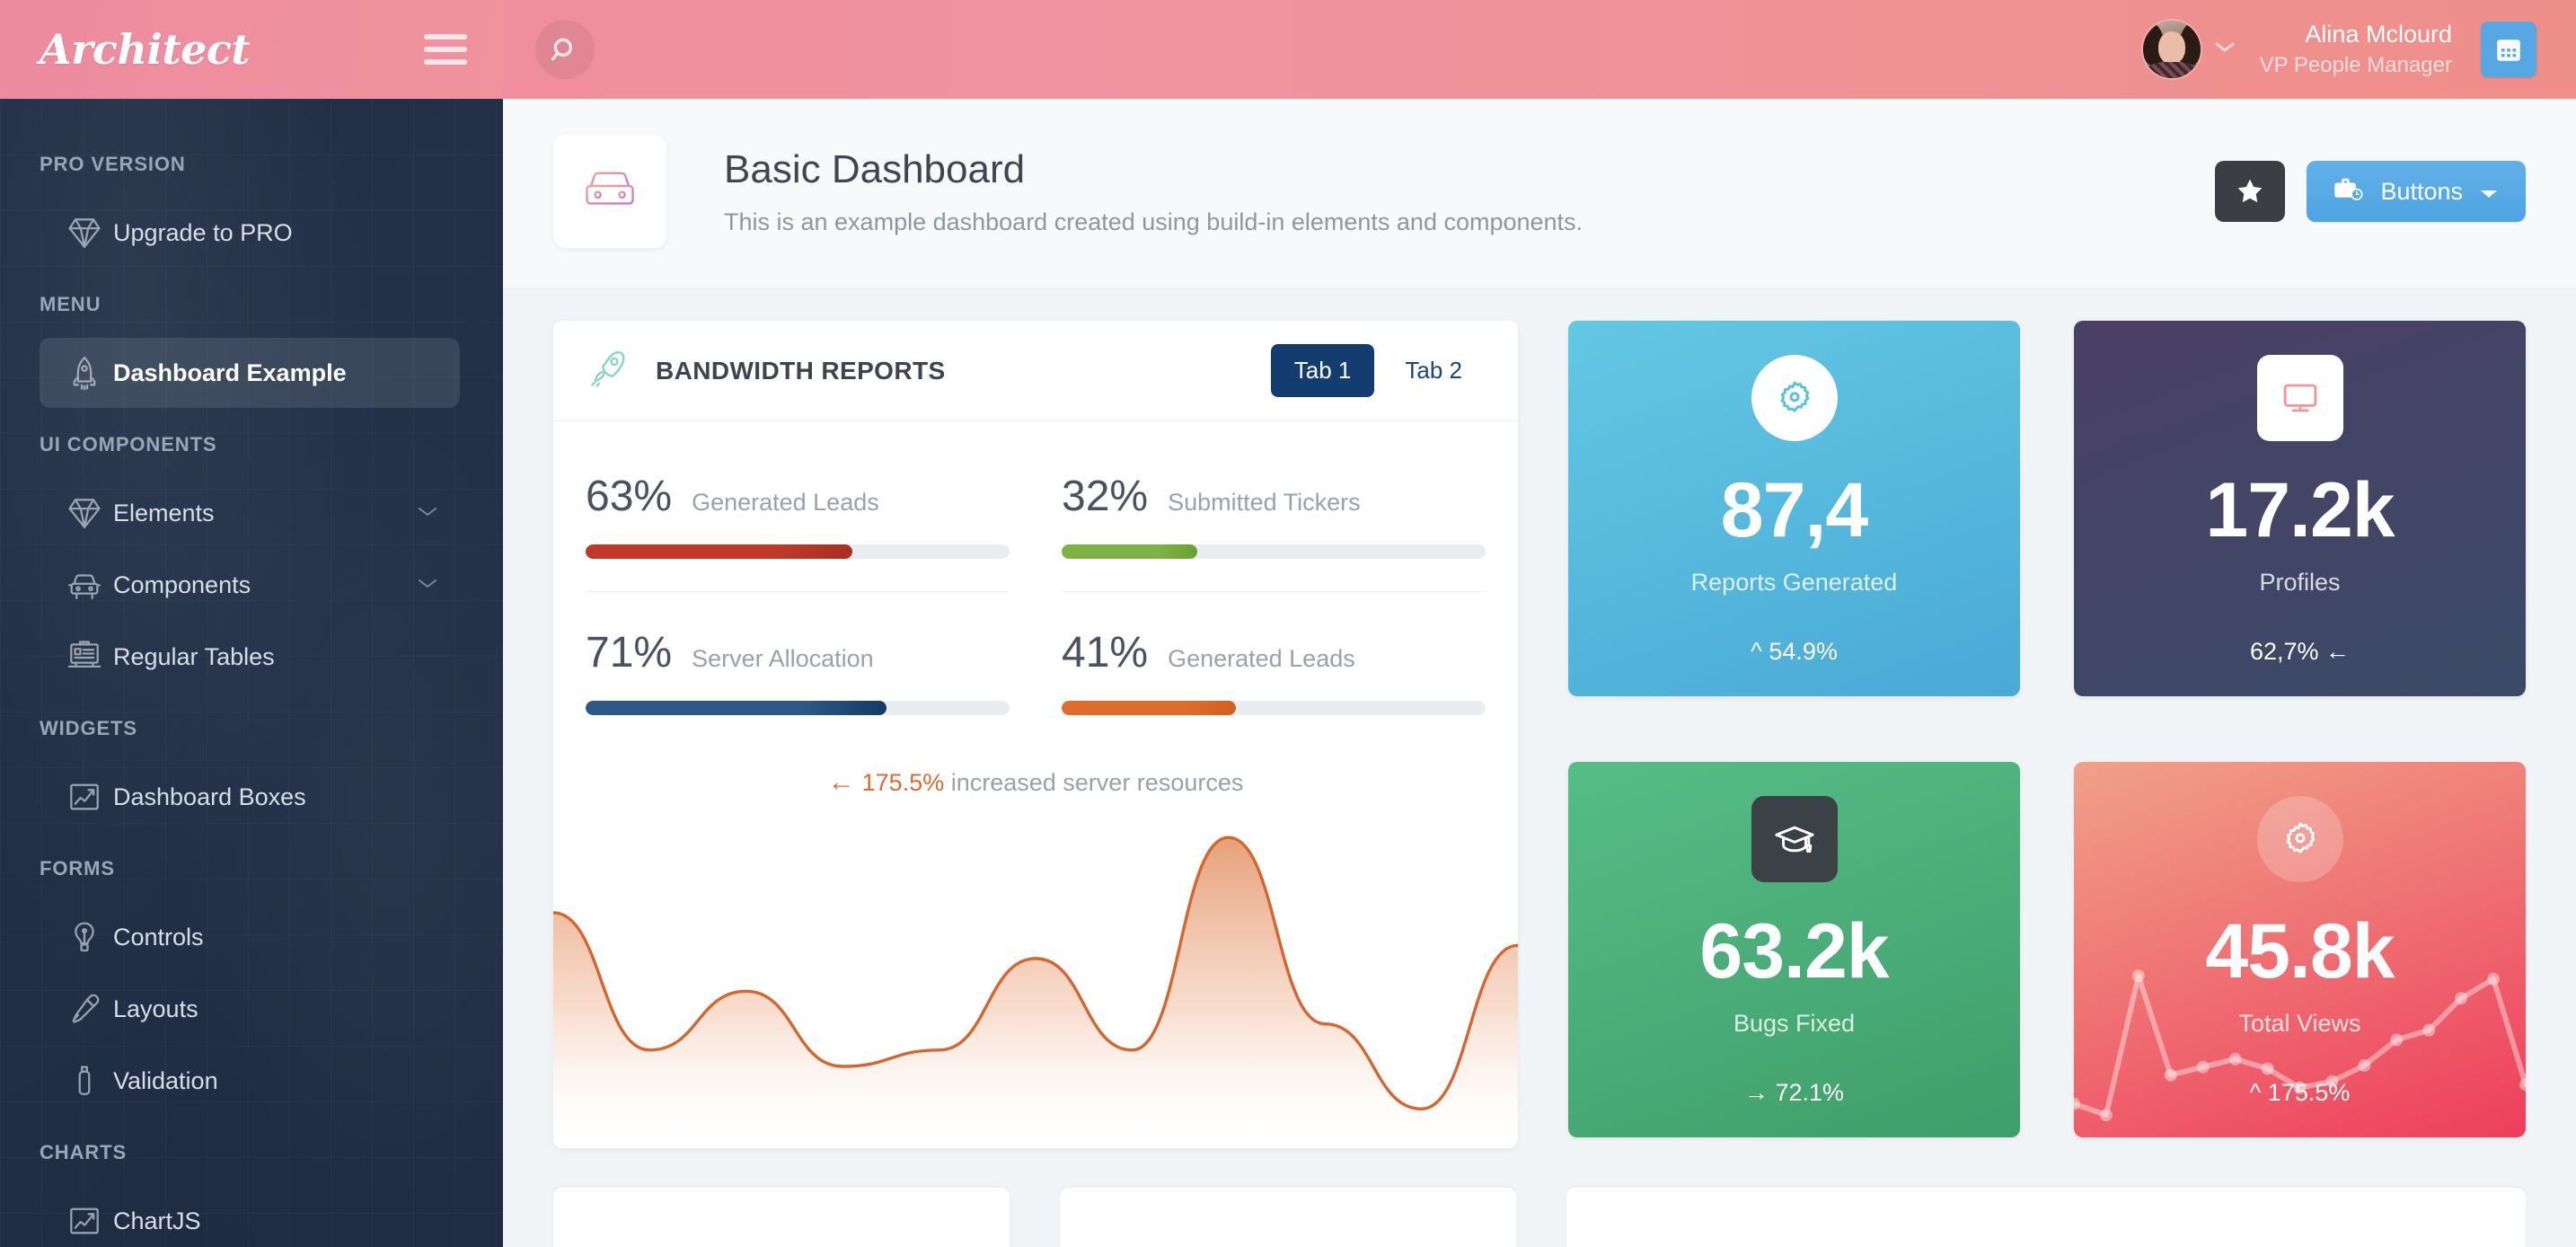  Describe the element at coordinates (2250, 191) in the screenshot. I see `star-icon` at that location.